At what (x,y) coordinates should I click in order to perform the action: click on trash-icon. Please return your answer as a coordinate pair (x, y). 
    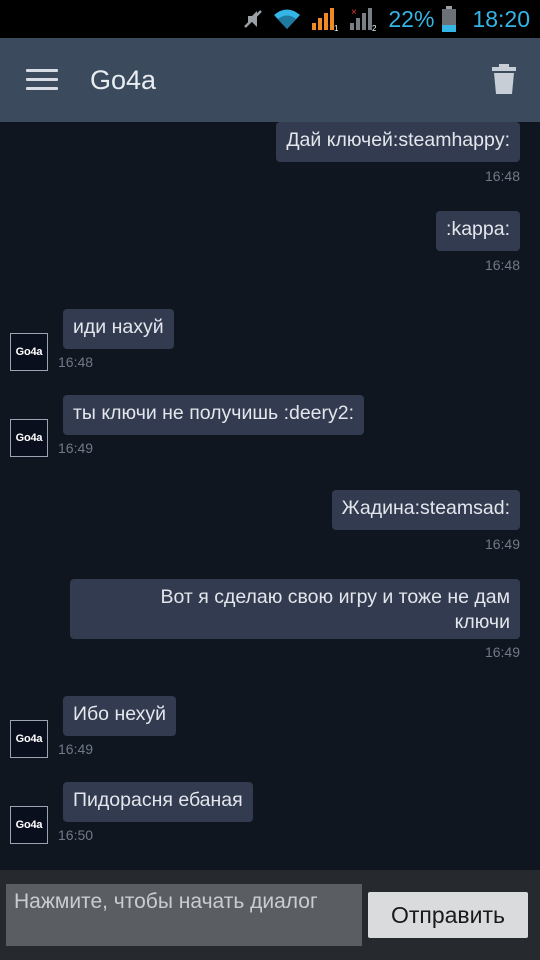
    Looking at the image, I should click on (504, 79).